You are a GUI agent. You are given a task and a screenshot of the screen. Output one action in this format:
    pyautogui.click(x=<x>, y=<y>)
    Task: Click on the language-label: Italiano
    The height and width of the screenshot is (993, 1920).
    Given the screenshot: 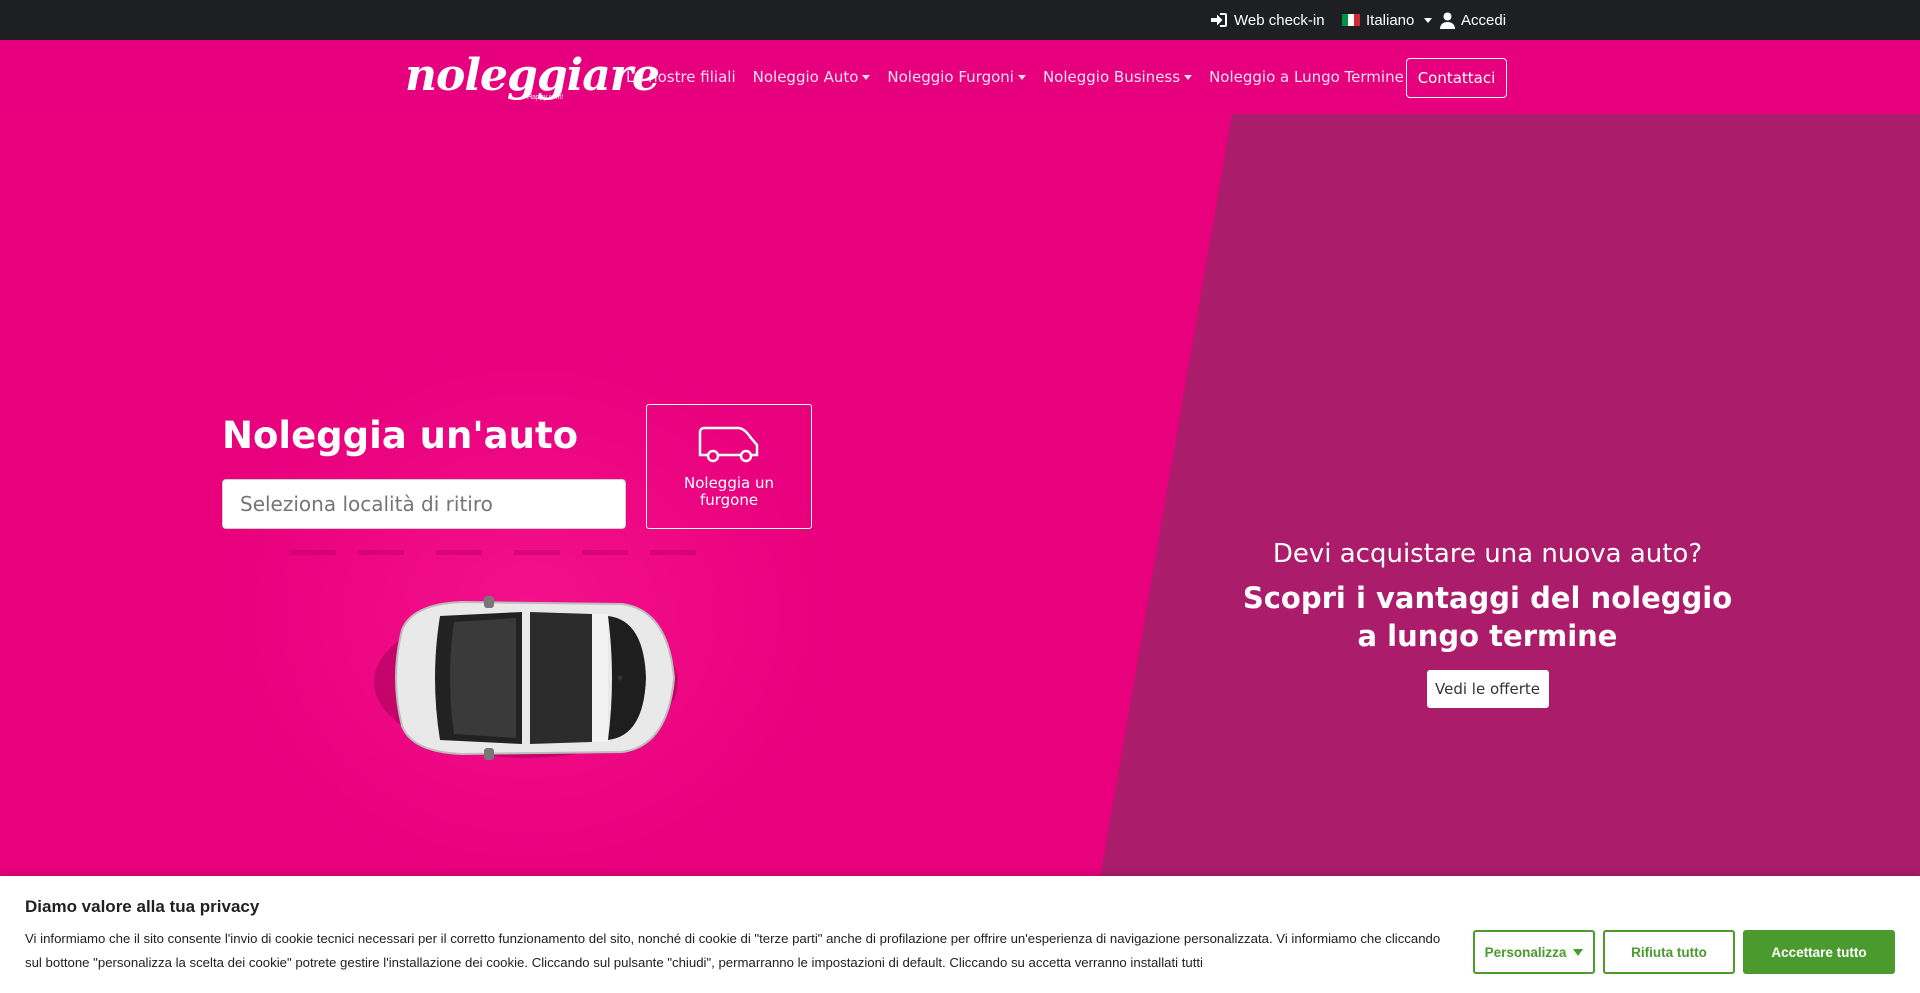 What is the action you would take?
    pyautogui.click(x=1390, y=20)
    